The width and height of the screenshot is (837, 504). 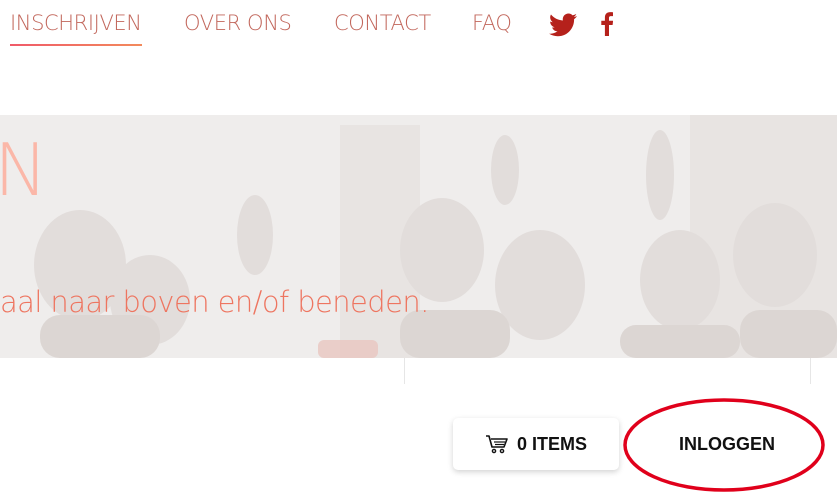 I want to click on nav-link-faq: FAQ, so click(x=492, y=23).